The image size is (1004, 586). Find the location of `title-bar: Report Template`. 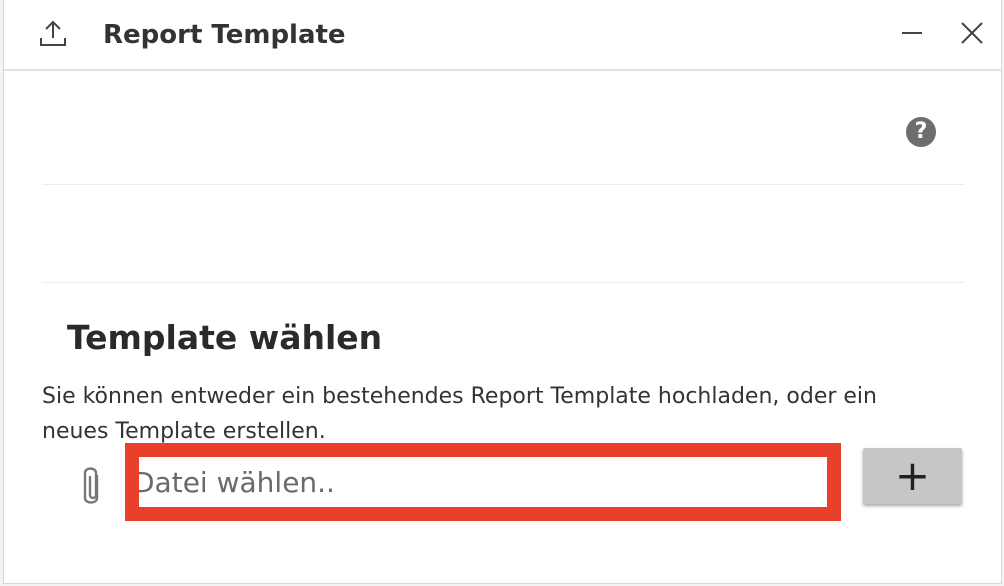

title-bar: Report Template is located at coordinates (502, 35).